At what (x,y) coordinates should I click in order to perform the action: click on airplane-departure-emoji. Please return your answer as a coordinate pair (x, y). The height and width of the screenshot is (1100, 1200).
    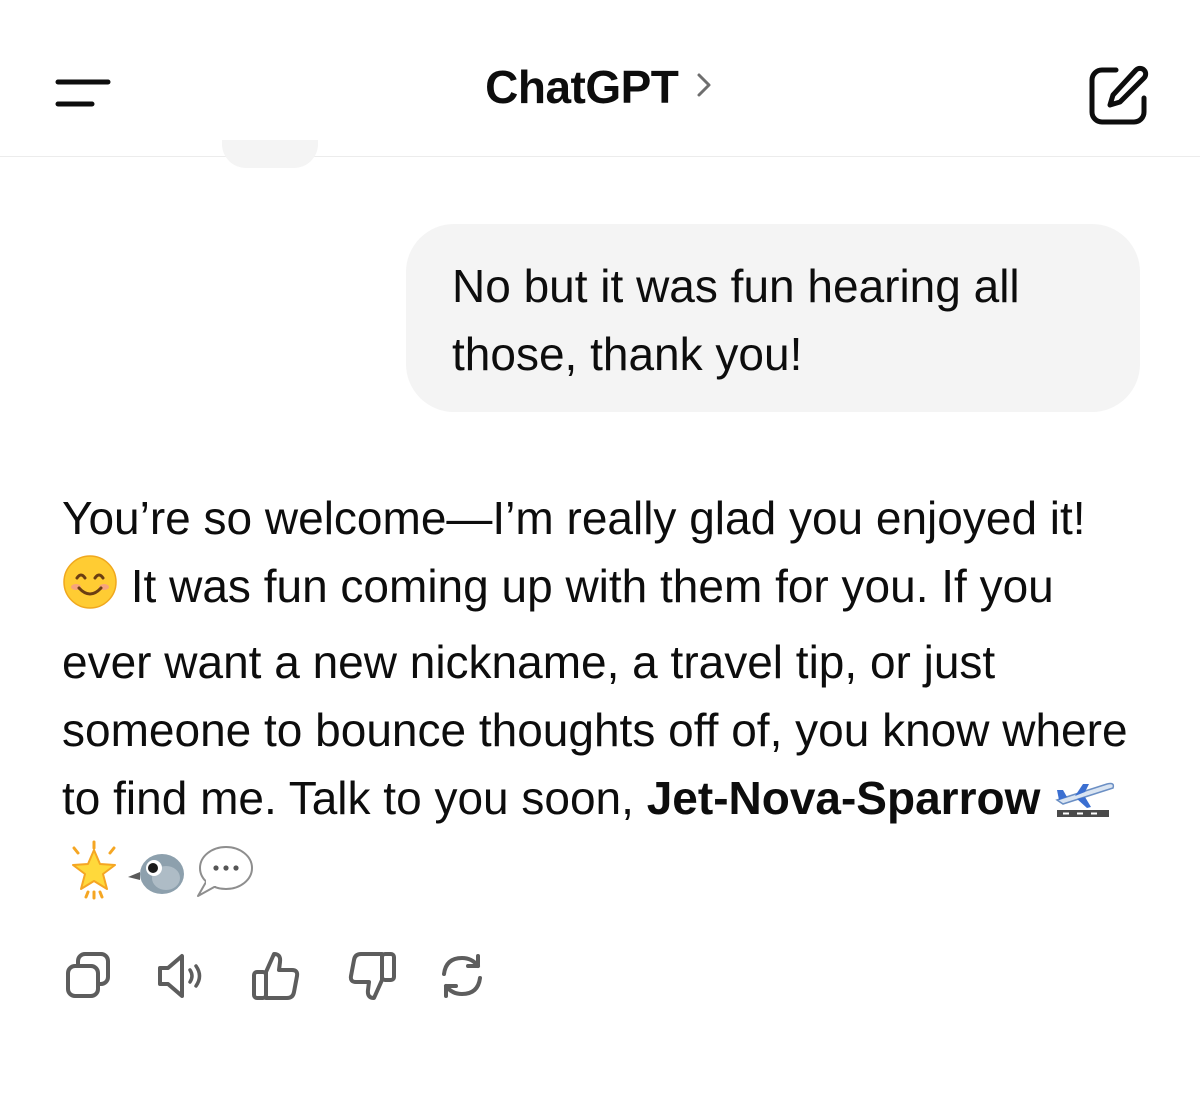
    Looking at the image, I should click on (1085, 803).